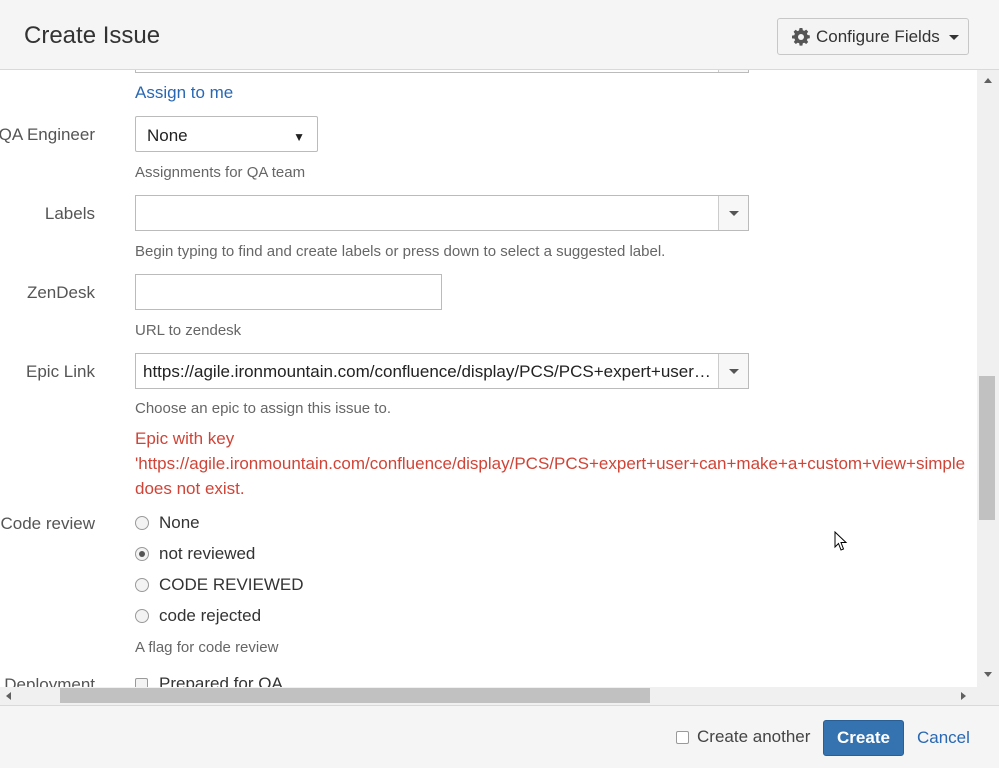  I want to click on code-review-description: A flag for code review, so click(207, 647).